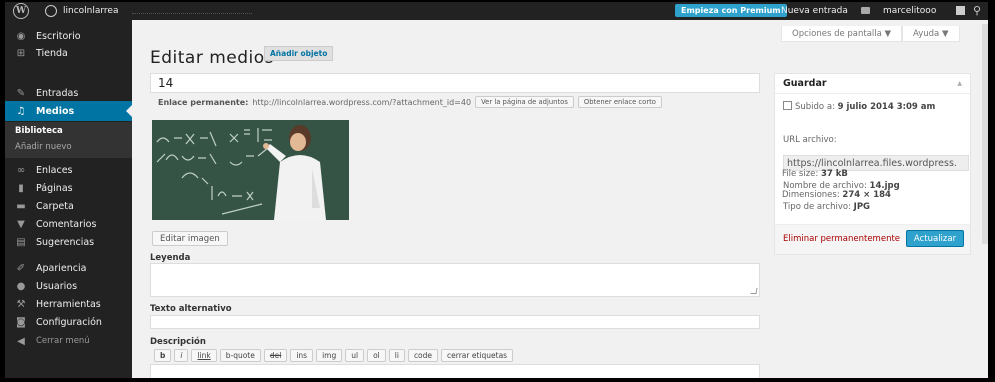 The width and height of the screenshot is (995, 382). I want to click on sidebar-item-label: Escritorio, so click(58, 36).